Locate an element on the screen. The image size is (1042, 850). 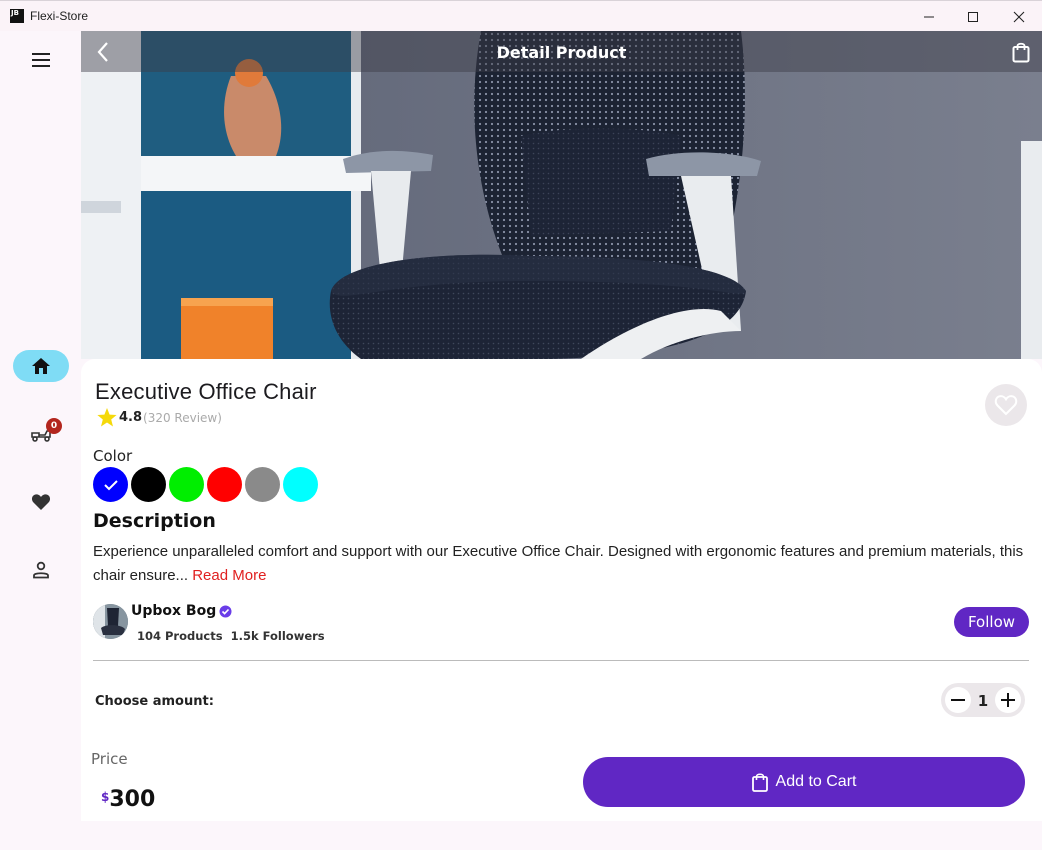
nav-item-profile is located at coordinates (41, 570).